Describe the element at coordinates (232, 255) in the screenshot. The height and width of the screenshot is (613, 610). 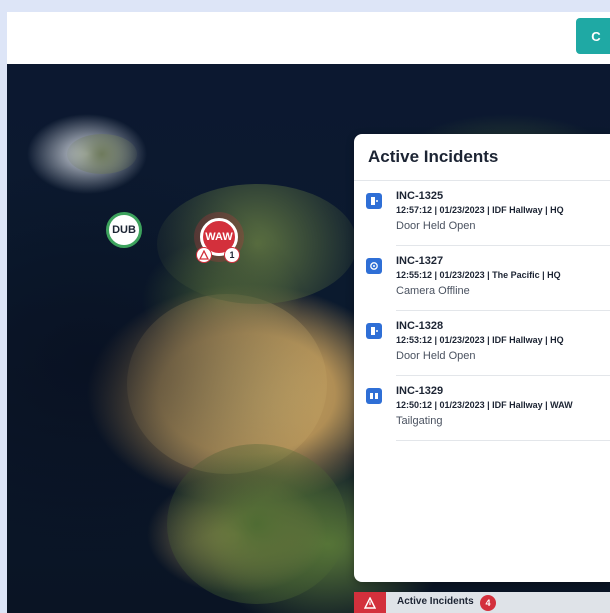
I see `waw-alert-count: 1` at that location.